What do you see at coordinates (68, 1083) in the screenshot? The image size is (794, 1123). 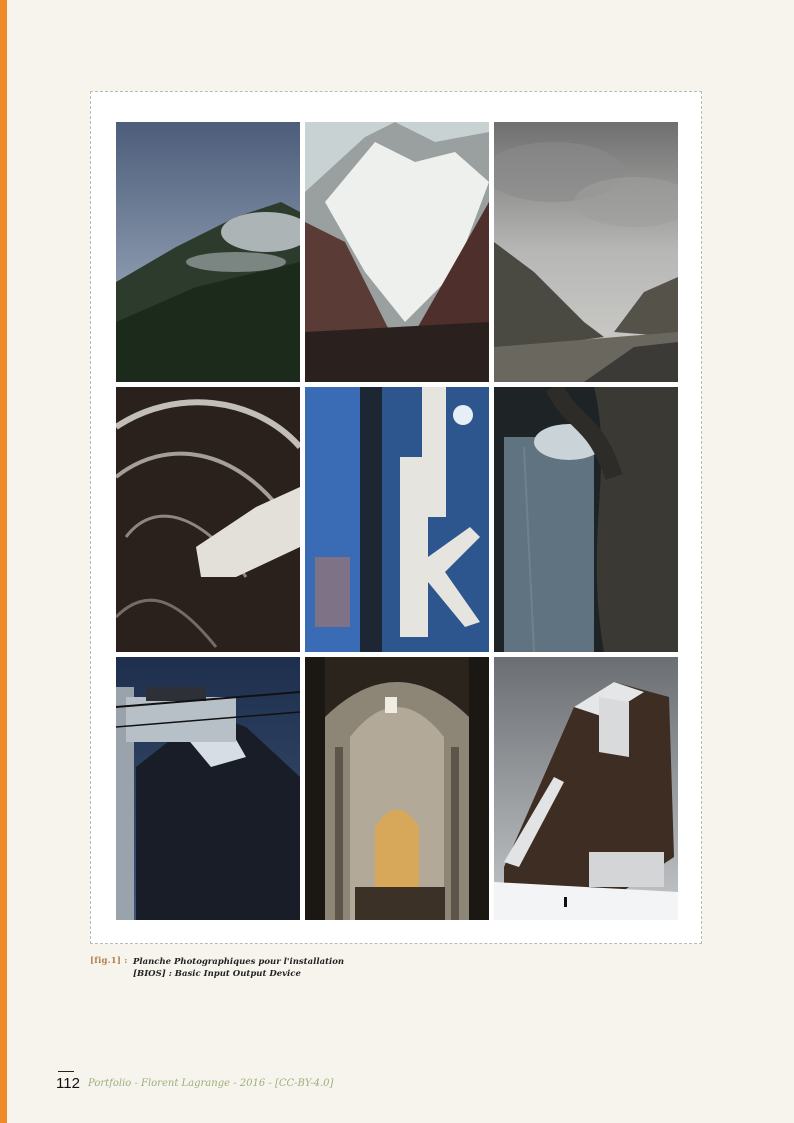 I see `page-number: 112` at bounding box center [68, 1083].